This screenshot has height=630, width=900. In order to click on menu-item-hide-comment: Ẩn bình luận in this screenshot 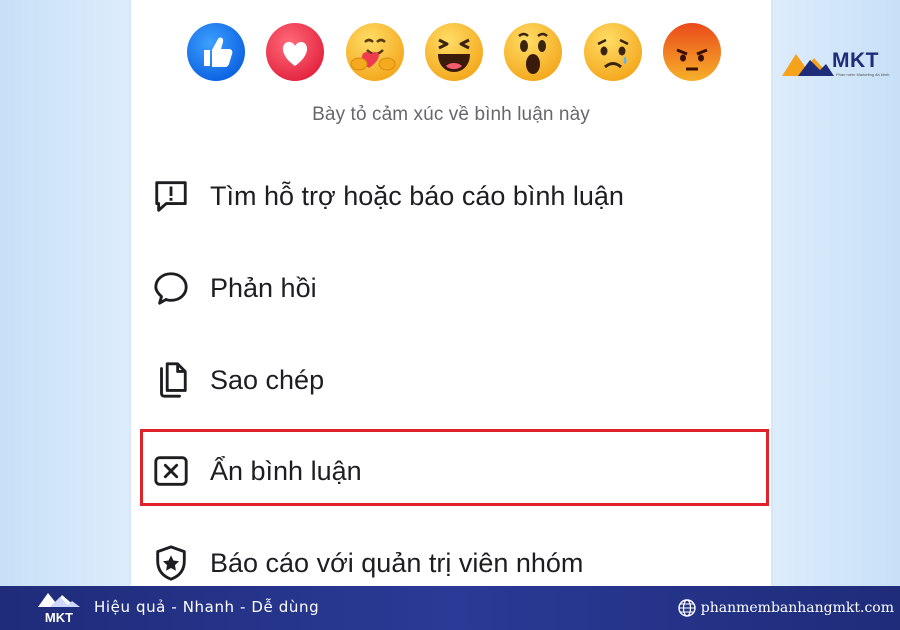, I will do `click(256, 471)`.